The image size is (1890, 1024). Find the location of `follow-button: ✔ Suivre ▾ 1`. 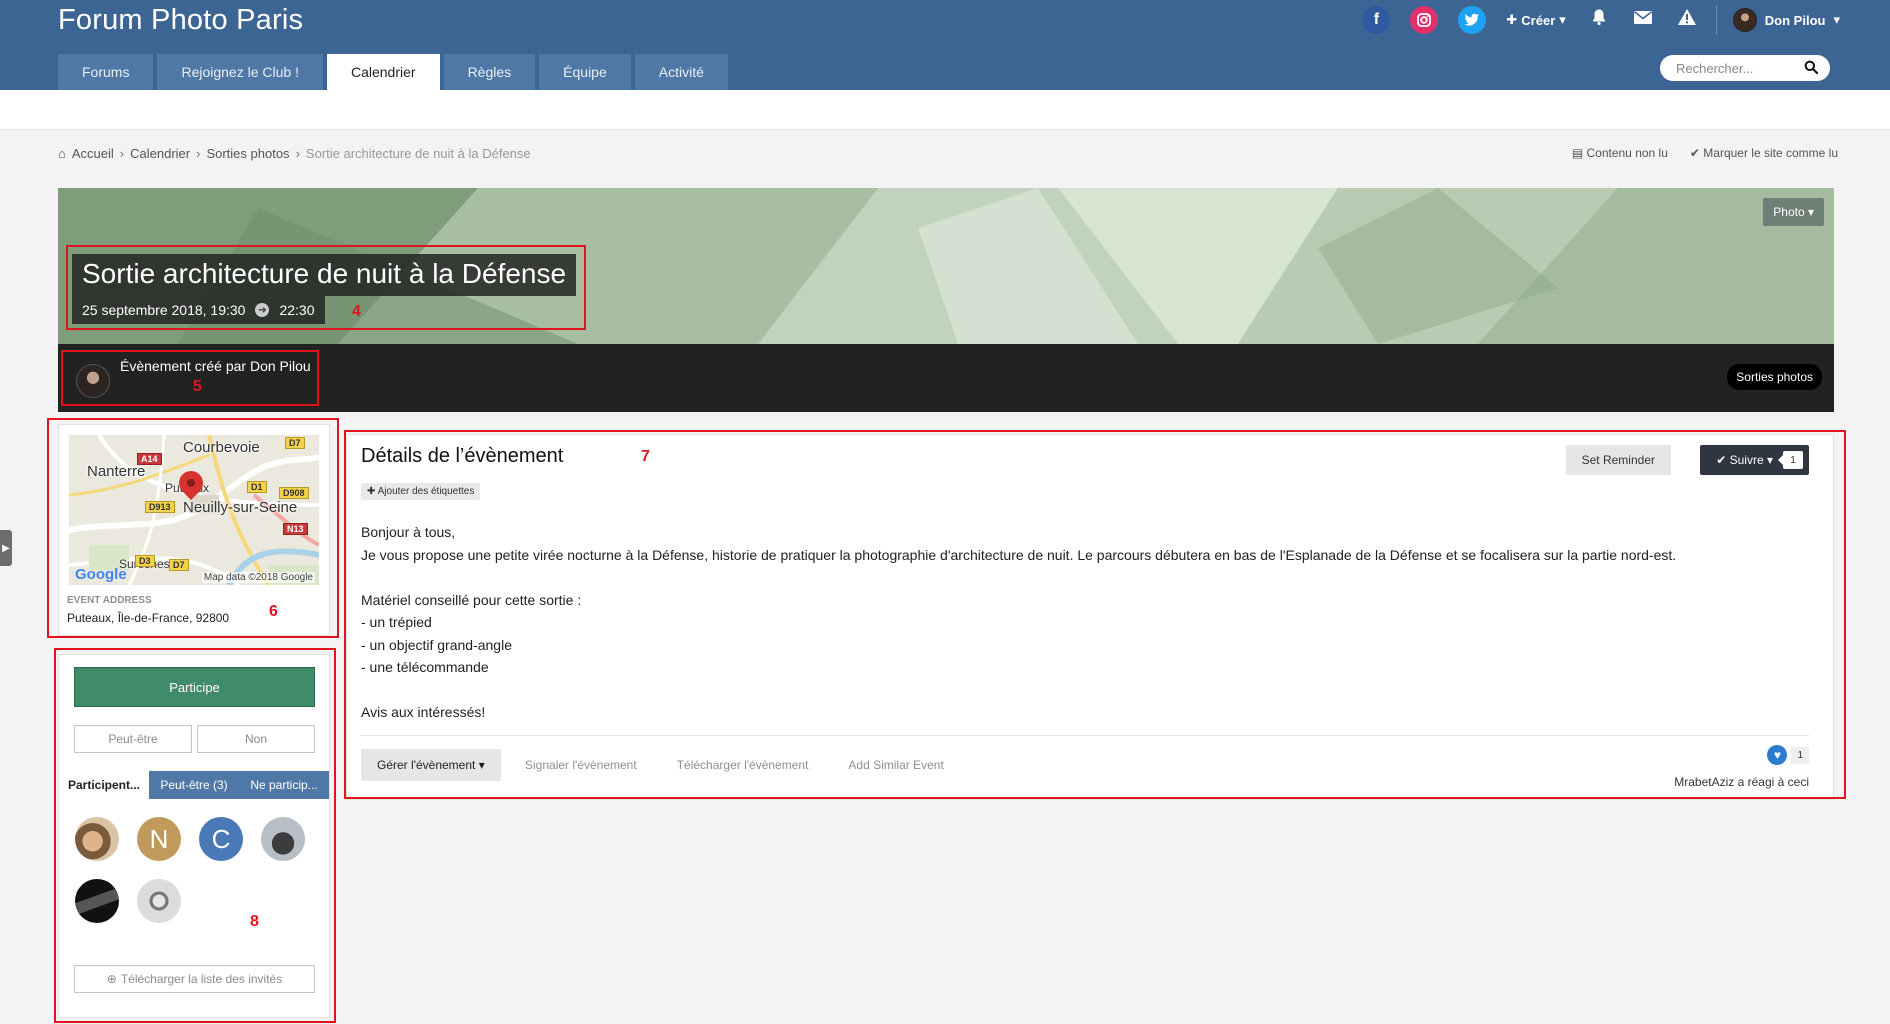

follow-button: ✔ Suivre ▾ 1 is located at coordinates (1754, 460).